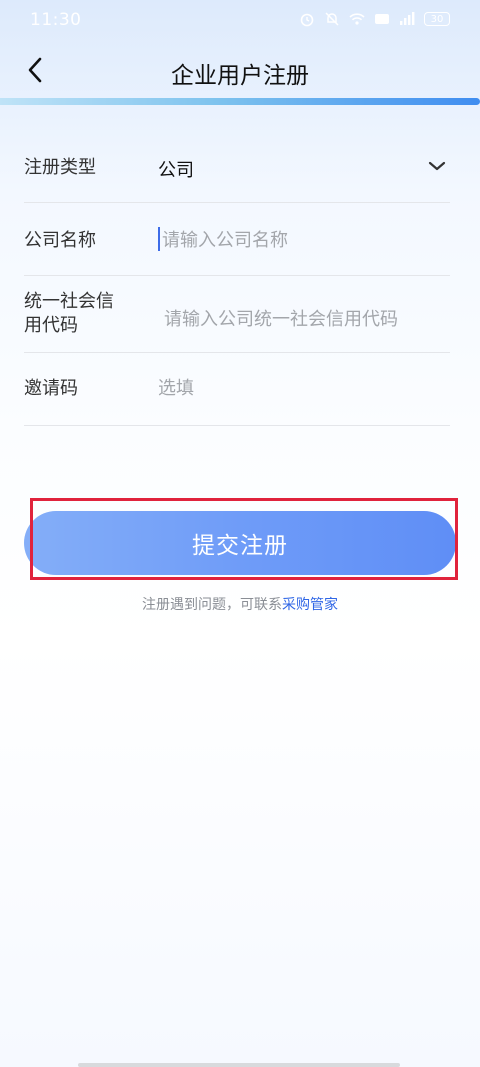 Image resolution: width=480 pixels, height=1067 pixels. I want to click on registration-type-row: 注册类型 公司, so click(237, 166).